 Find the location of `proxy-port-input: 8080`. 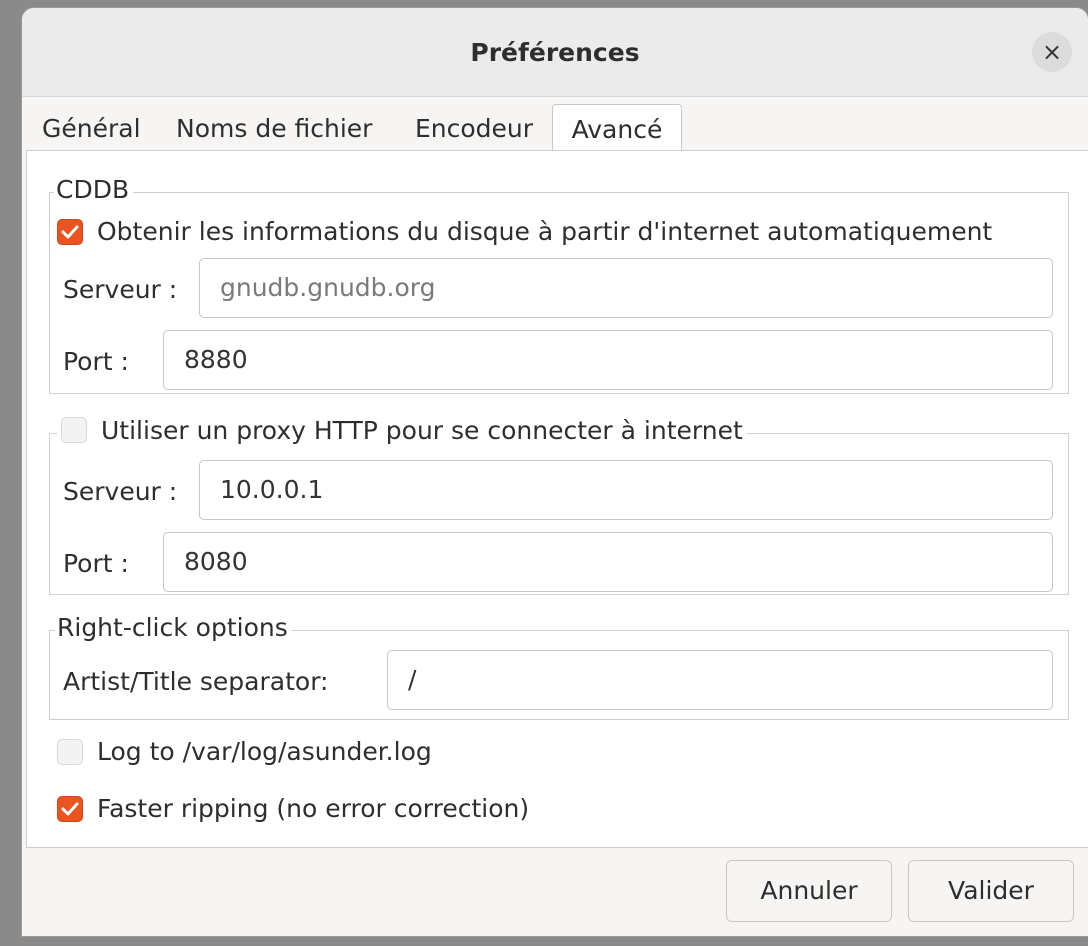

proxy-port-input: 8080 is located at coordinates (608, 562).